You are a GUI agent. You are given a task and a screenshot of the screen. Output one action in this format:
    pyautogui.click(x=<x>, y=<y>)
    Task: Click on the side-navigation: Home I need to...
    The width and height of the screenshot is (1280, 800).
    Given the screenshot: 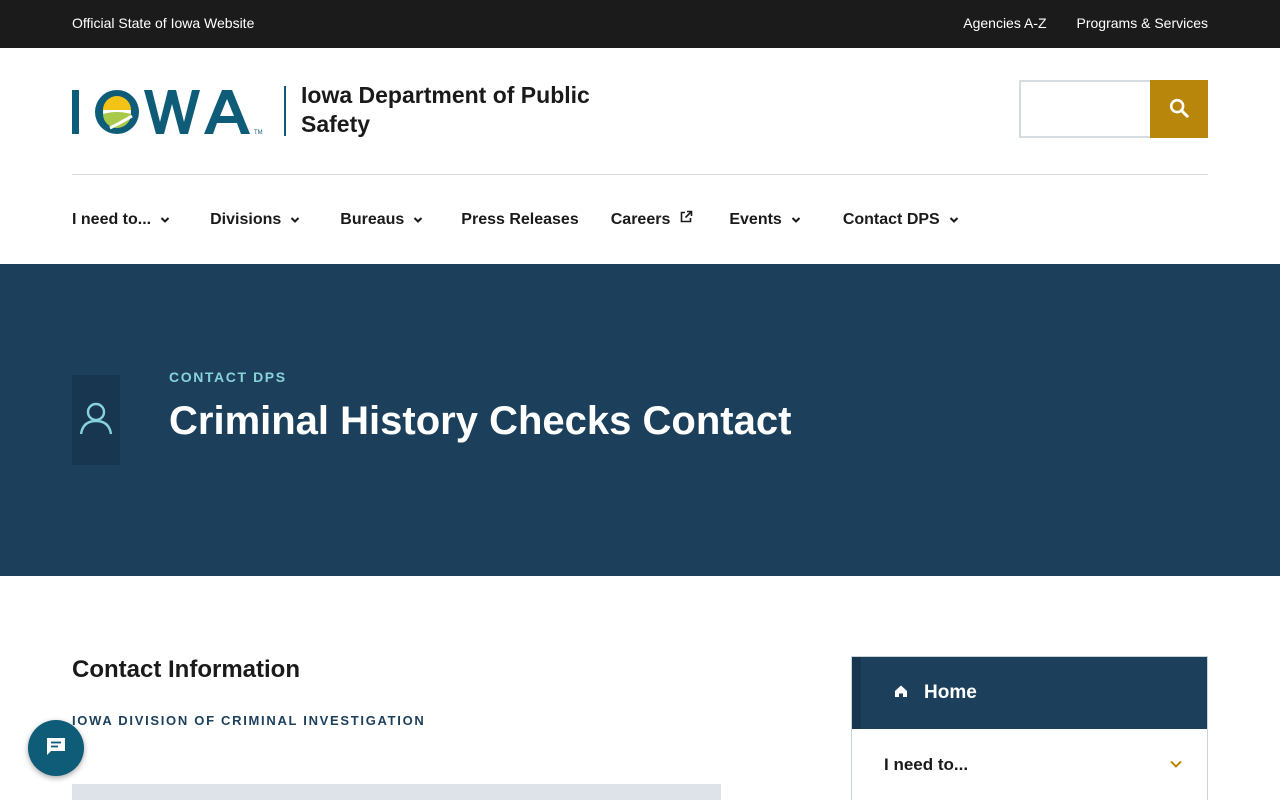 What is the action you would take?
    pyautogui.click(x=1029, y=728)
    